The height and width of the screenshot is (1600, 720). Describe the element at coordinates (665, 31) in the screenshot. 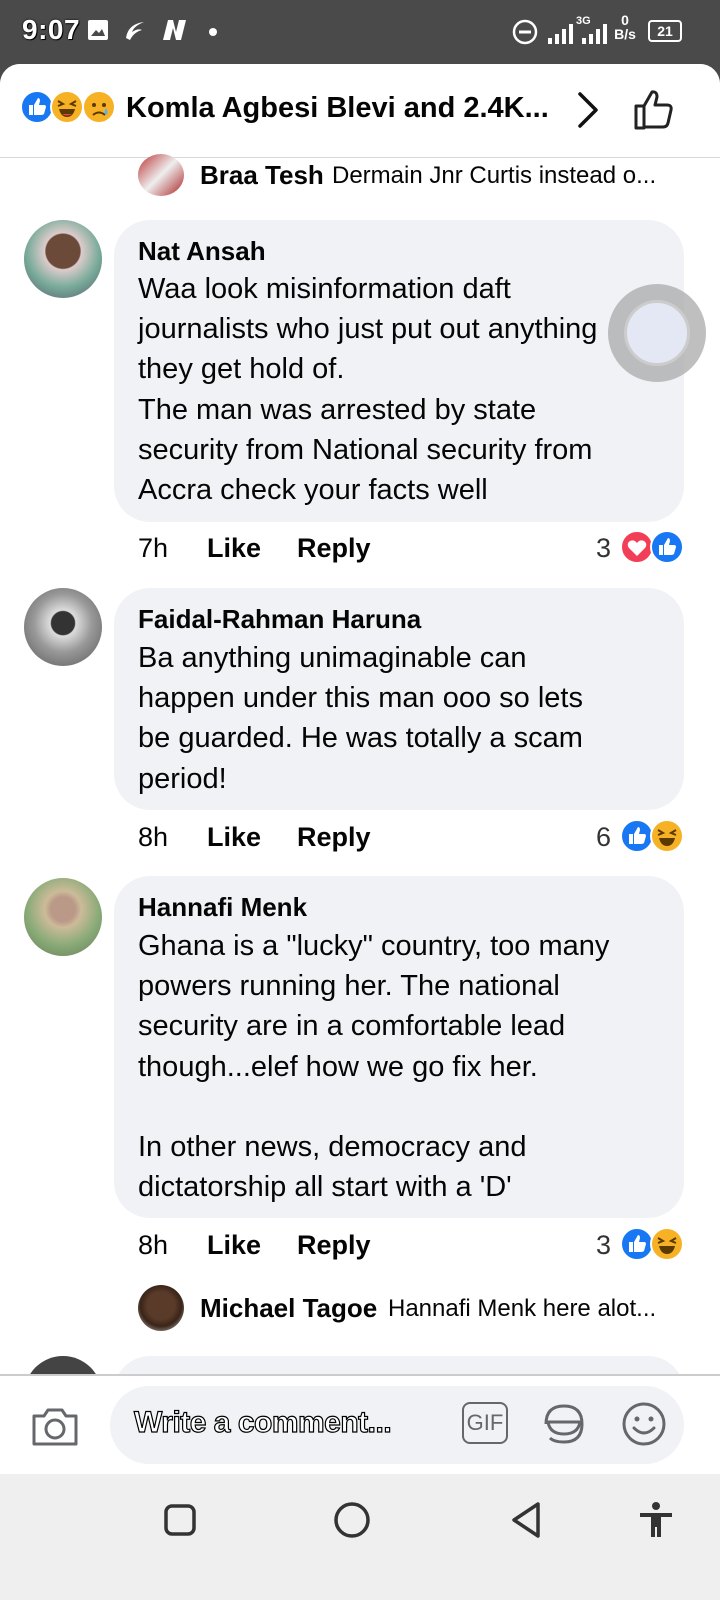

I see `battery-indicator: 21` at that location.